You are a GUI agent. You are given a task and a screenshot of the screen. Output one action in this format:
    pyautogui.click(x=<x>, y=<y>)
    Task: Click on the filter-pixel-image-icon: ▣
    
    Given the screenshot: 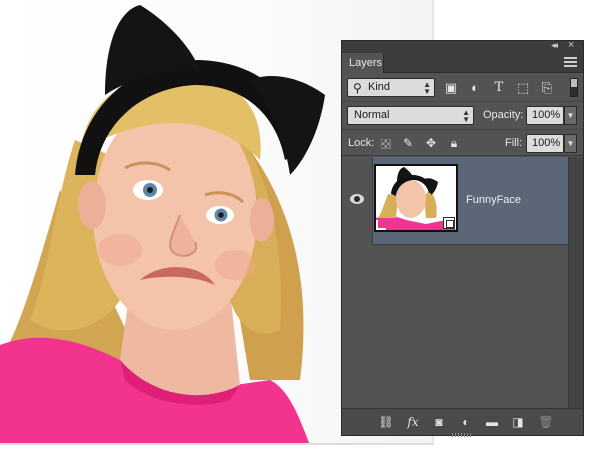 What is the action you would take?
    pyautogui.click(x=451, y=88)
    